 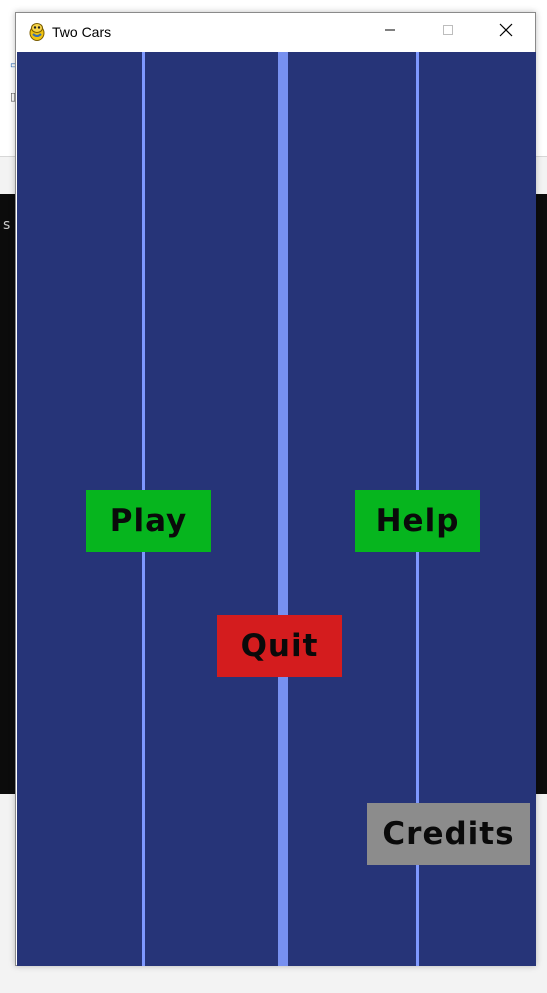 I want to click on center-divider, so click(x=283, y=509).